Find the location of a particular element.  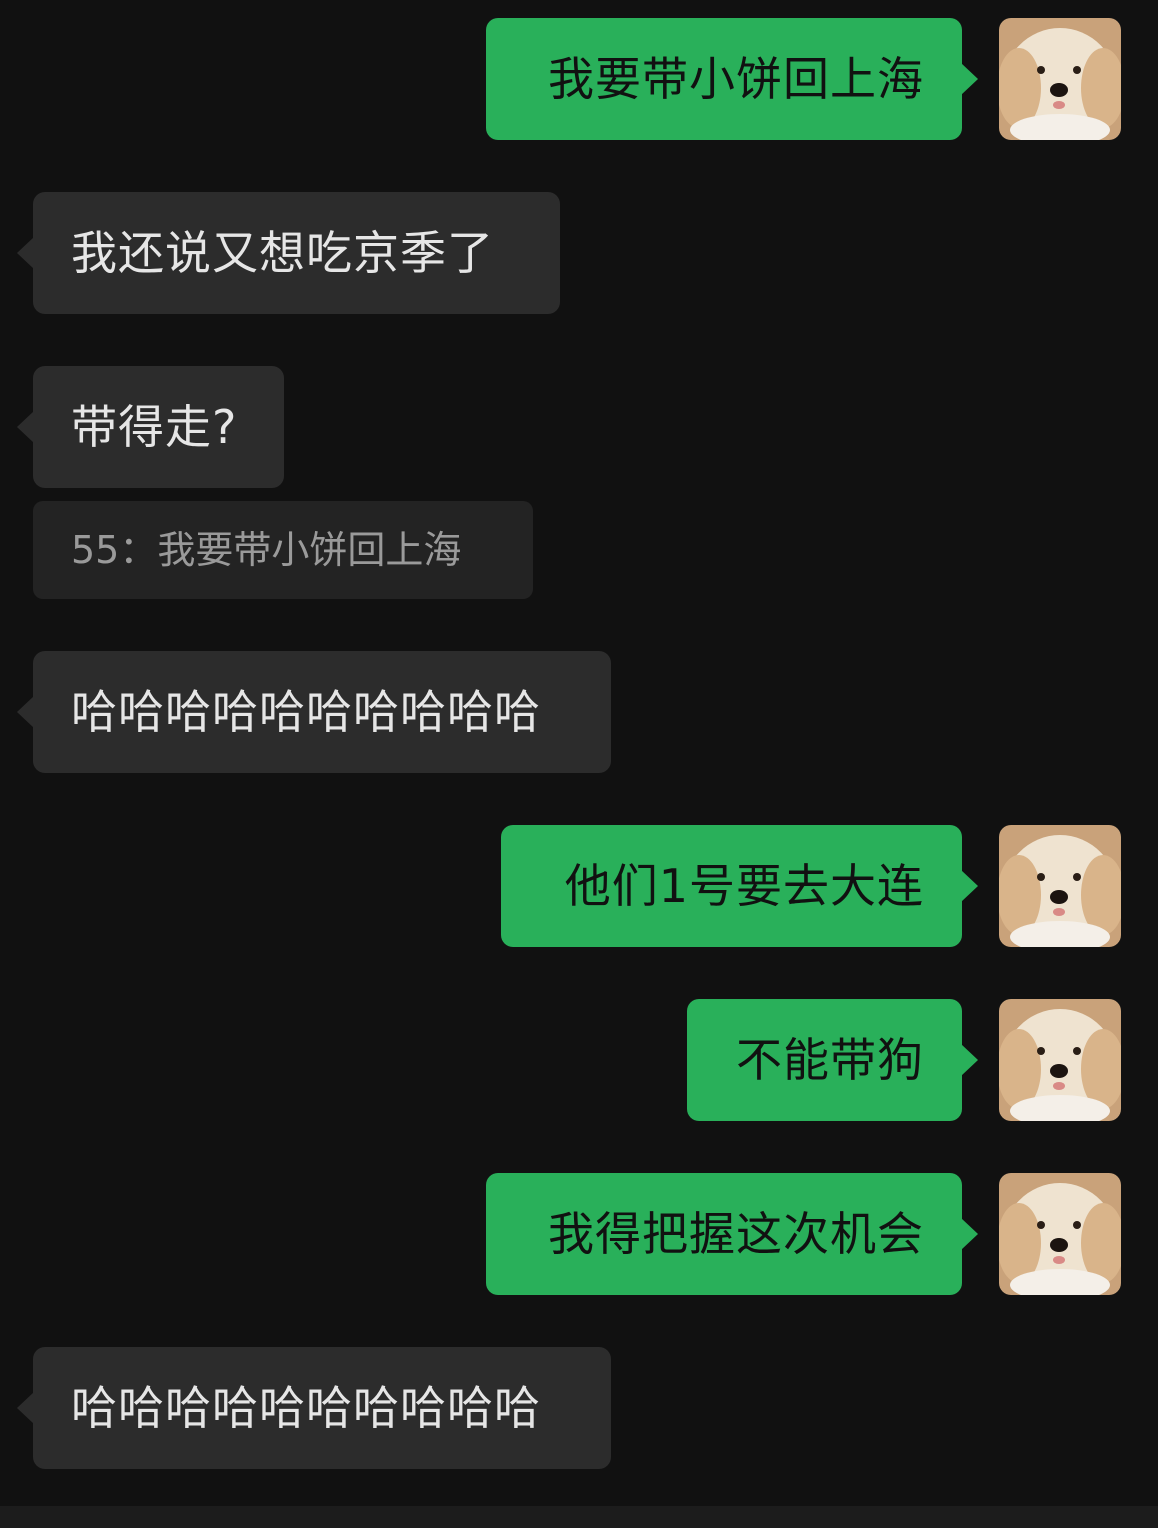

sent-message-bubble: 不能带狗 is located at coordinates (832, 1060).